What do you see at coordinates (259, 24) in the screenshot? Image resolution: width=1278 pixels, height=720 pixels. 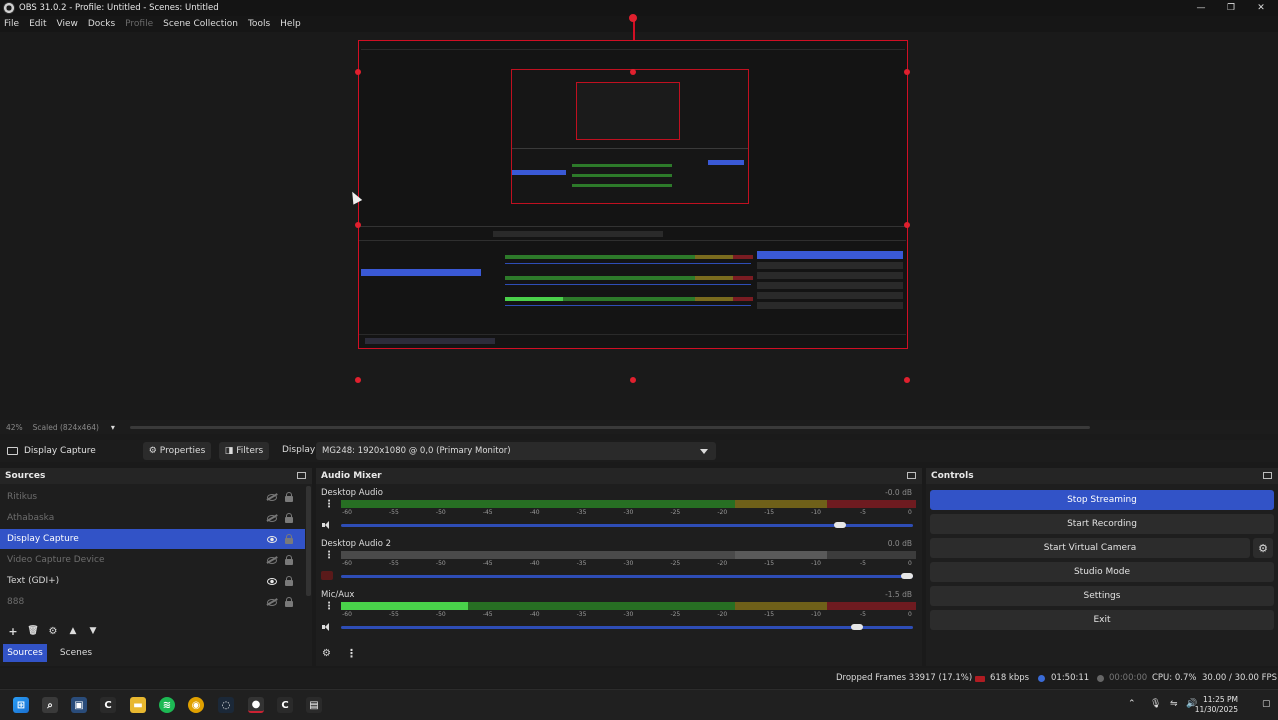 I see `menu-tools: Tools` at bounding box center [259, 24].